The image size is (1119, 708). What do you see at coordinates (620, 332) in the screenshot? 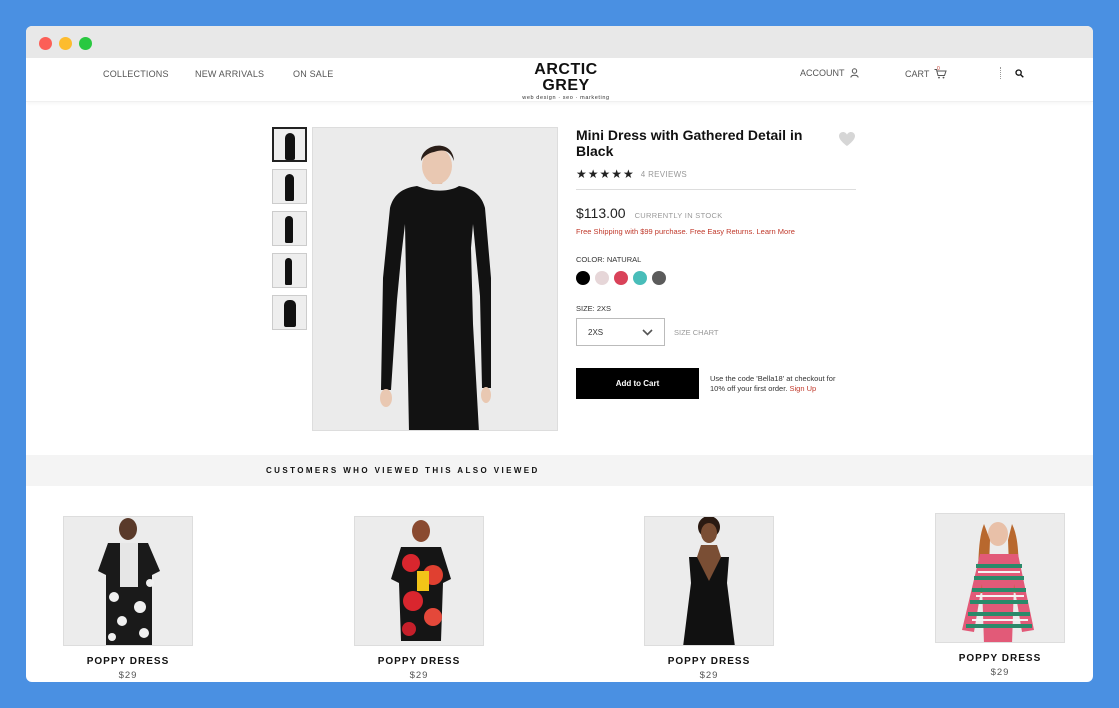
I see `size-select: 2XS` at bounding box center [620, 332].